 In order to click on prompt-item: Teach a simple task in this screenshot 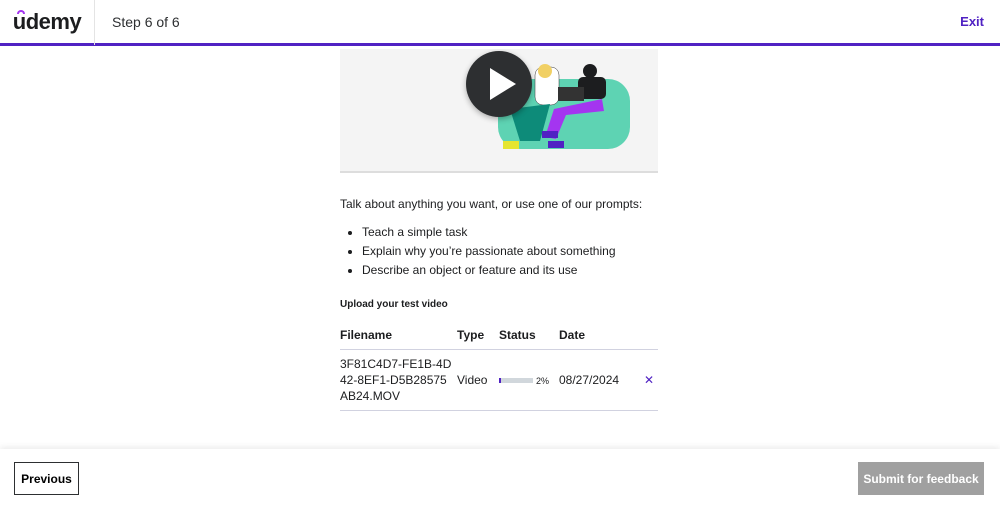, I will do `click(510, 232)`.